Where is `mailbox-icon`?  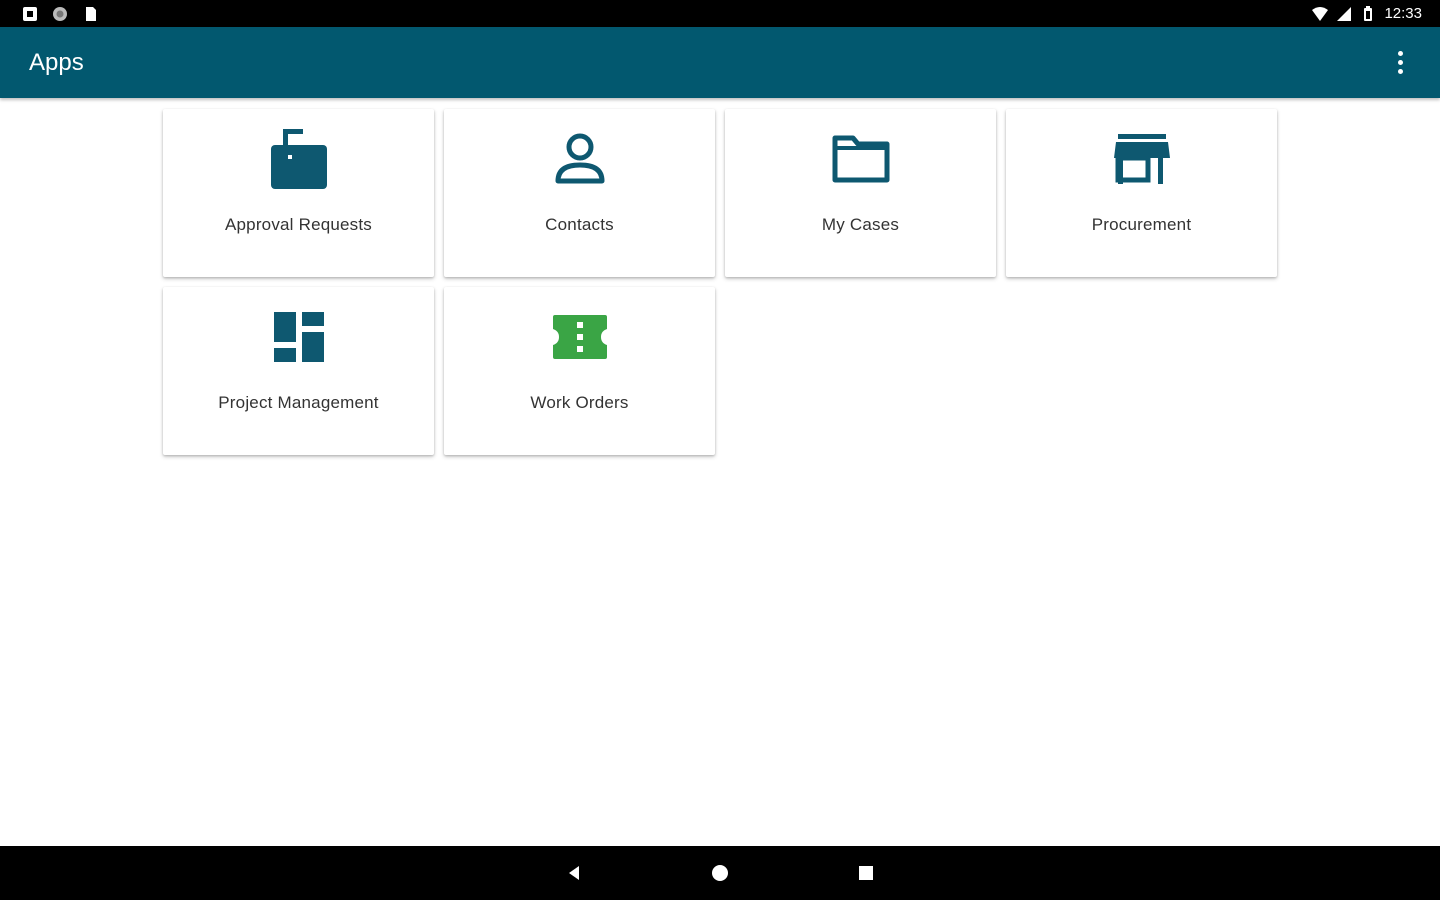
mailbox-icon is located at coordinates (298, 159).